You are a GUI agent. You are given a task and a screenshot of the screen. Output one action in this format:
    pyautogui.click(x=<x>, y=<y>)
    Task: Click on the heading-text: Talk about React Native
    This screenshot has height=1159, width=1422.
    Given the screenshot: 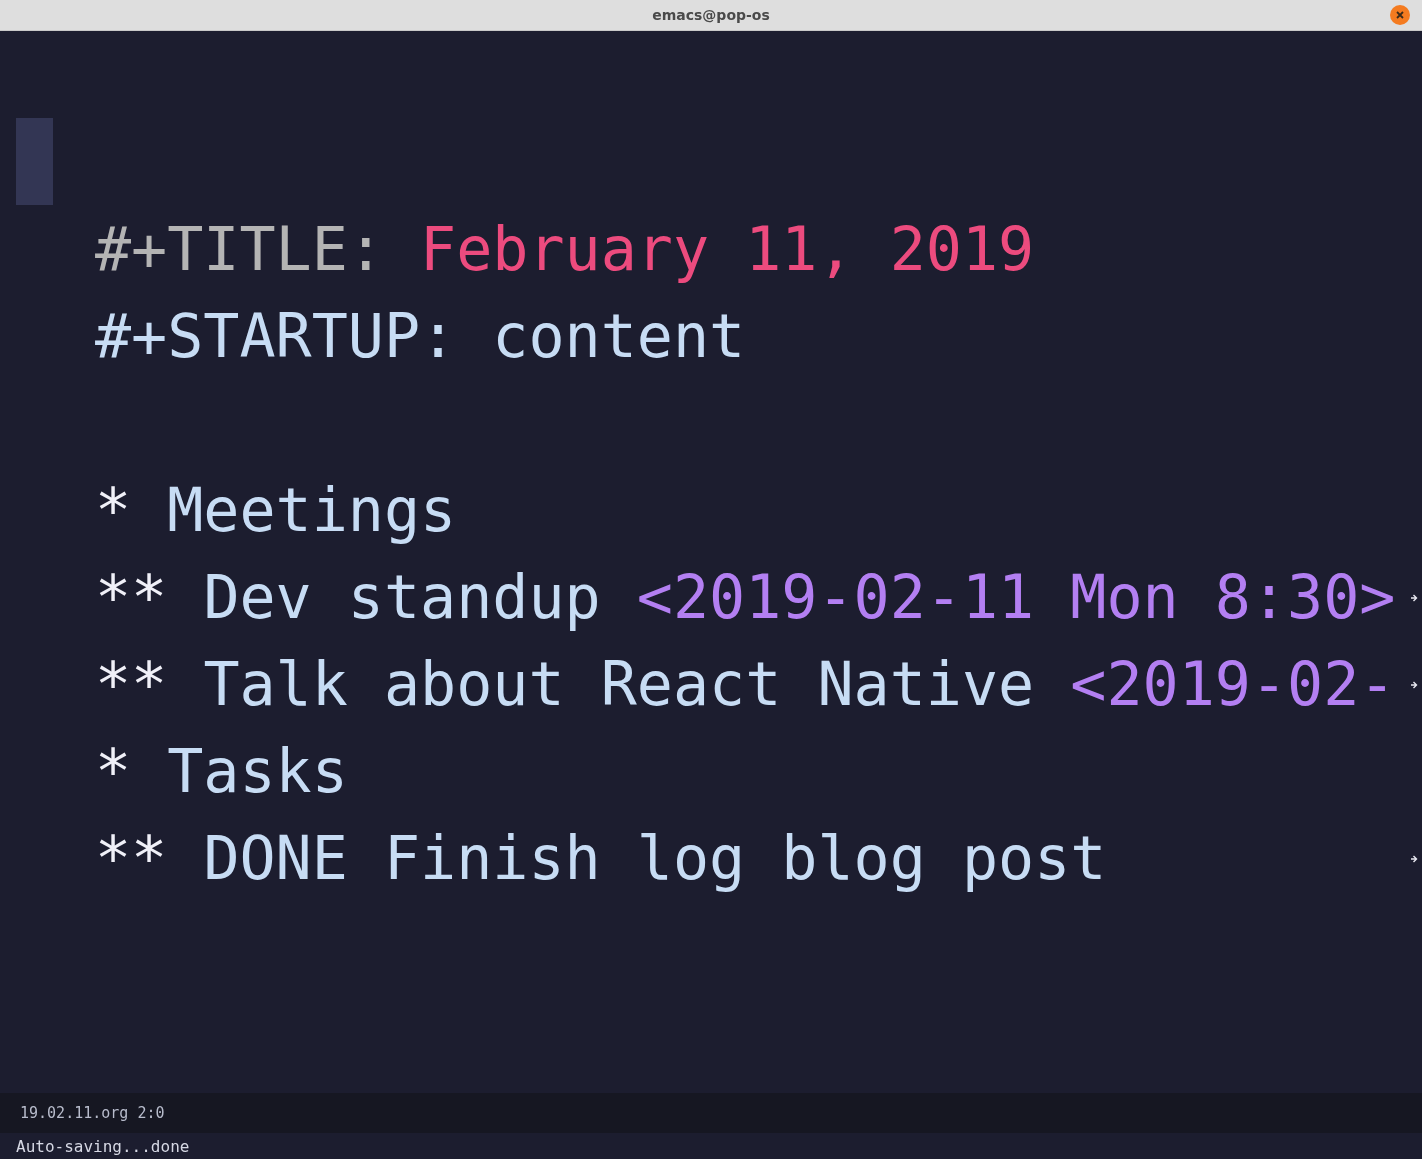 What is the action you would take?
    pyautogui.click(x=619, y=683)
    